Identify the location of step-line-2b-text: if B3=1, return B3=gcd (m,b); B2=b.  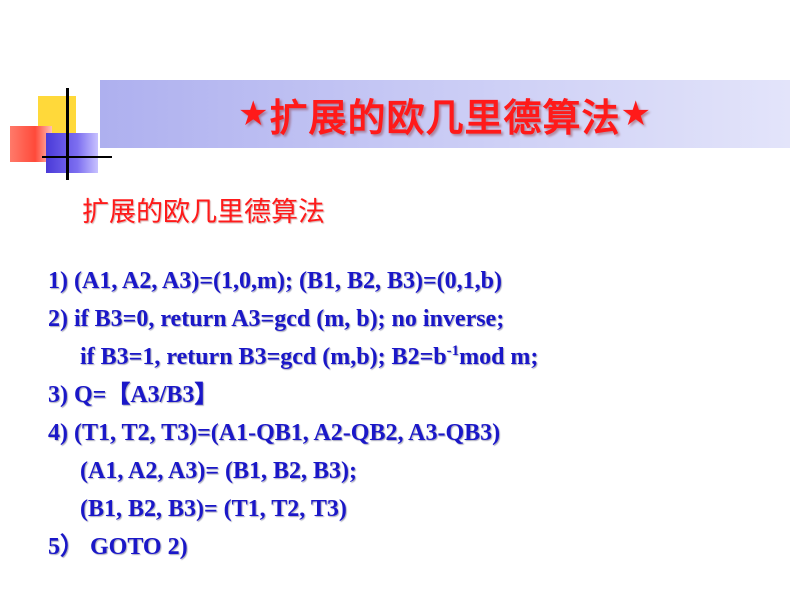
(263, 357).